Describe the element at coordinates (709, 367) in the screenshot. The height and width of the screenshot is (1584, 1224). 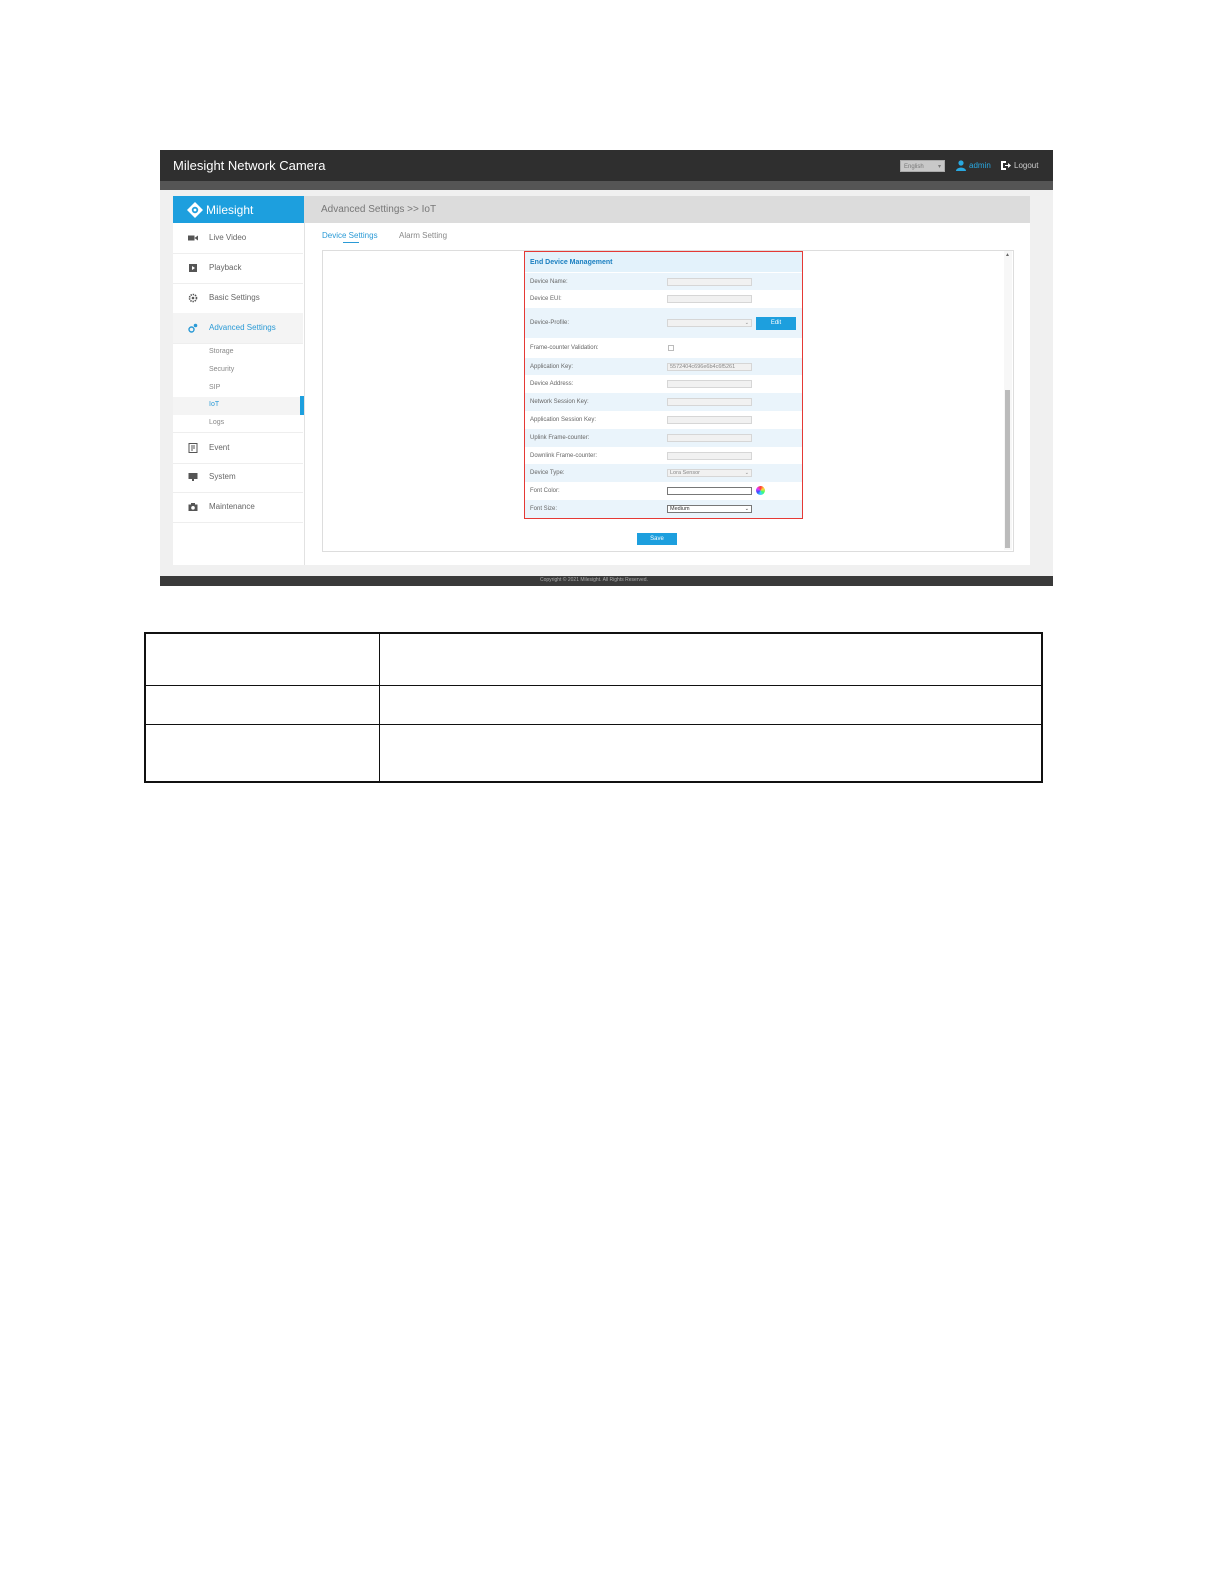
I see `application-key-input: 5572404c696e6b4c6f5261` at that location.